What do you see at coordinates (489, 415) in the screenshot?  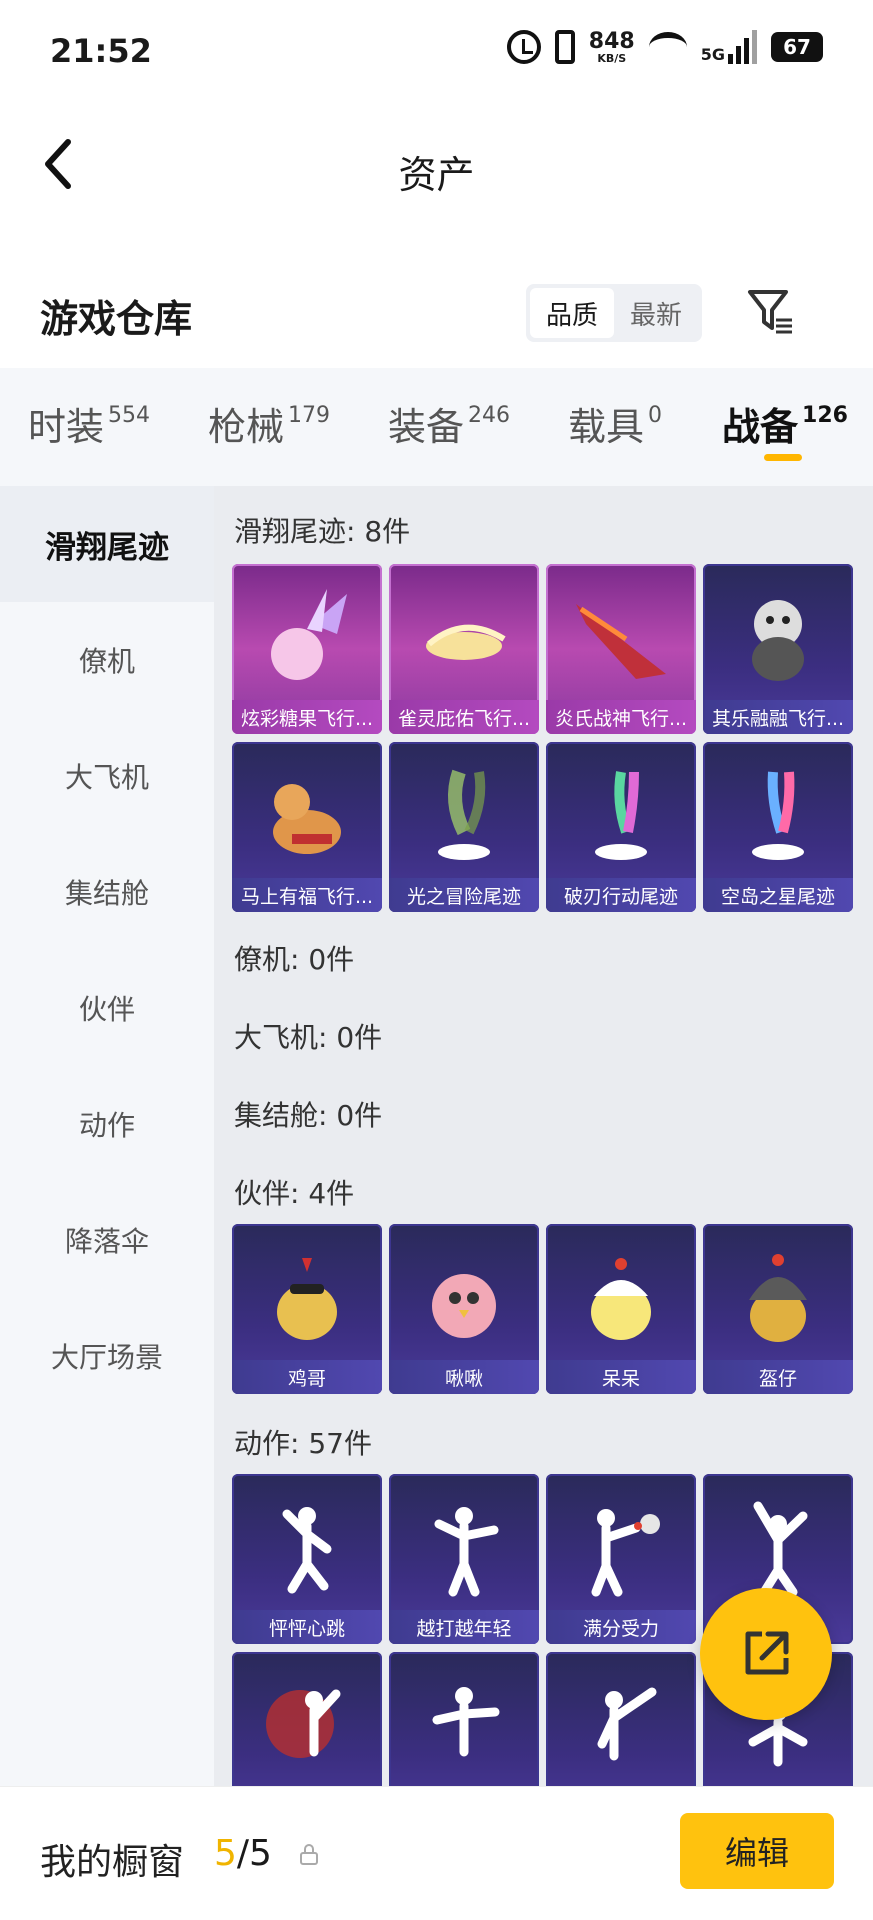 I see `tab-count: 246` at bounding box center [489, 415].